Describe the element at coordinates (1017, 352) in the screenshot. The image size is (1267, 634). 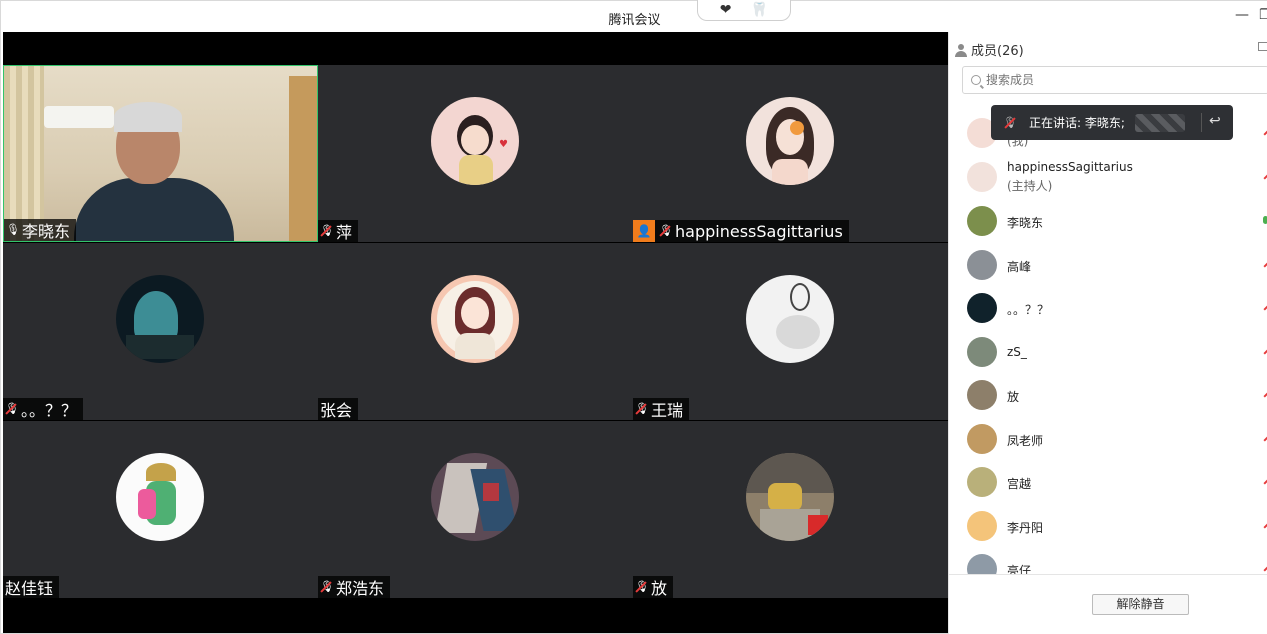
I see `member-name: zS_` at that location.